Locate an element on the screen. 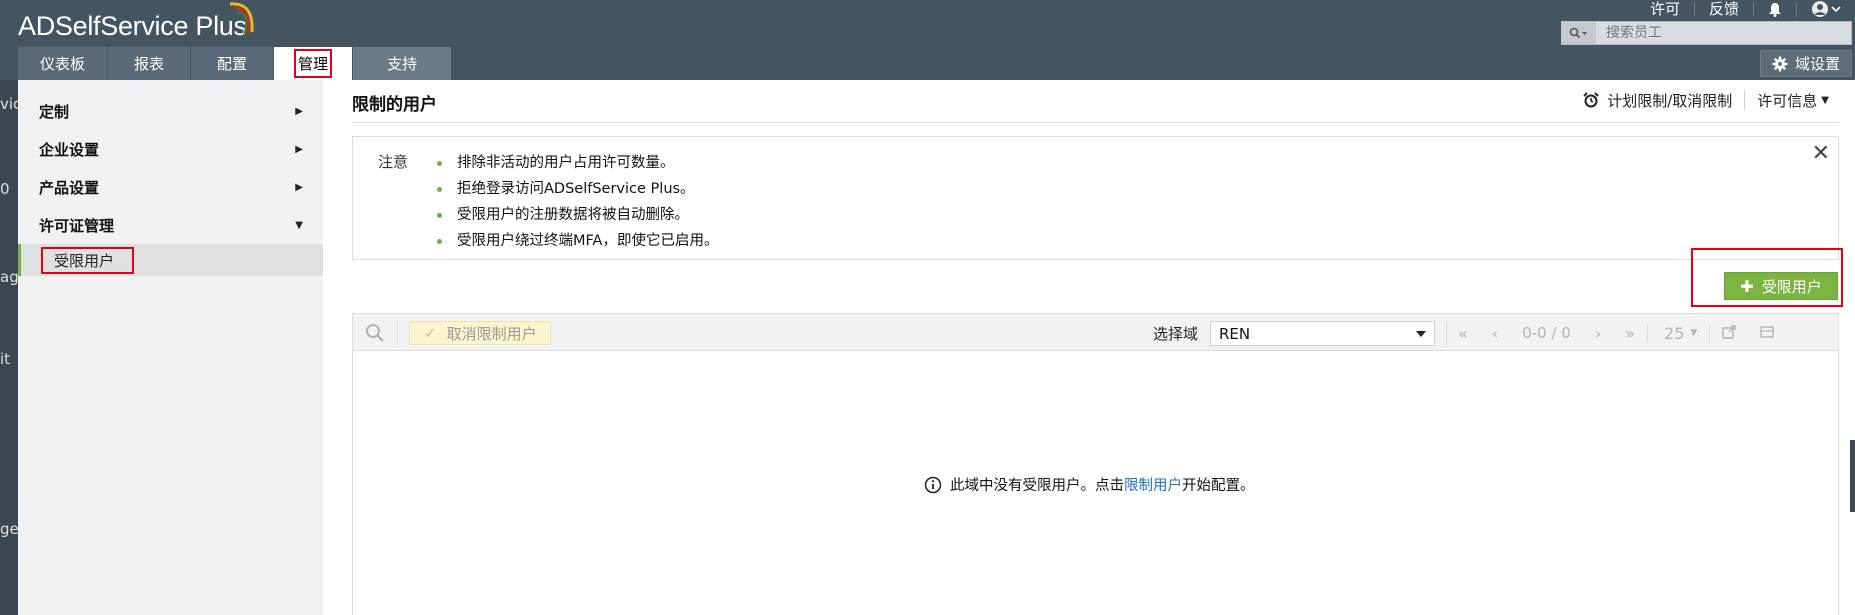  info-icon is located at coordinates (933, 484).